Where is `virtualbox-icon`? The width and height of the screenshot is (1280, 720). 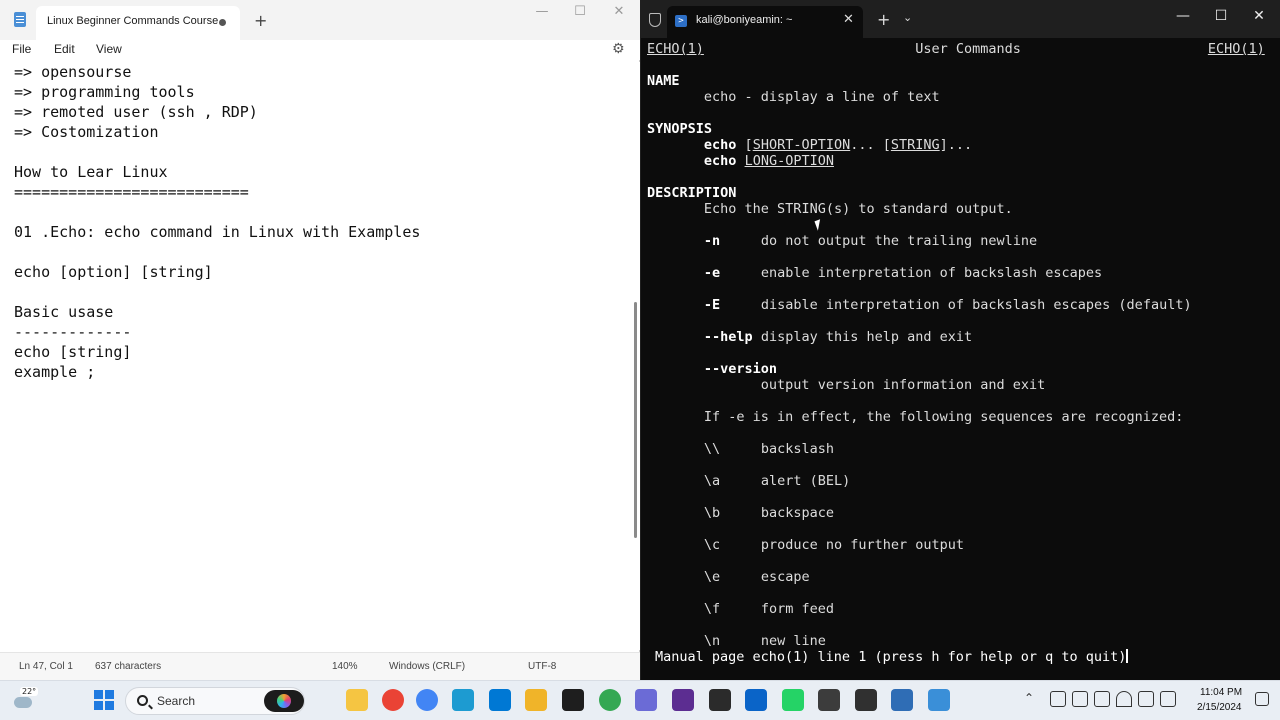
virtualbox-icon is located at coordinates (902, 700).